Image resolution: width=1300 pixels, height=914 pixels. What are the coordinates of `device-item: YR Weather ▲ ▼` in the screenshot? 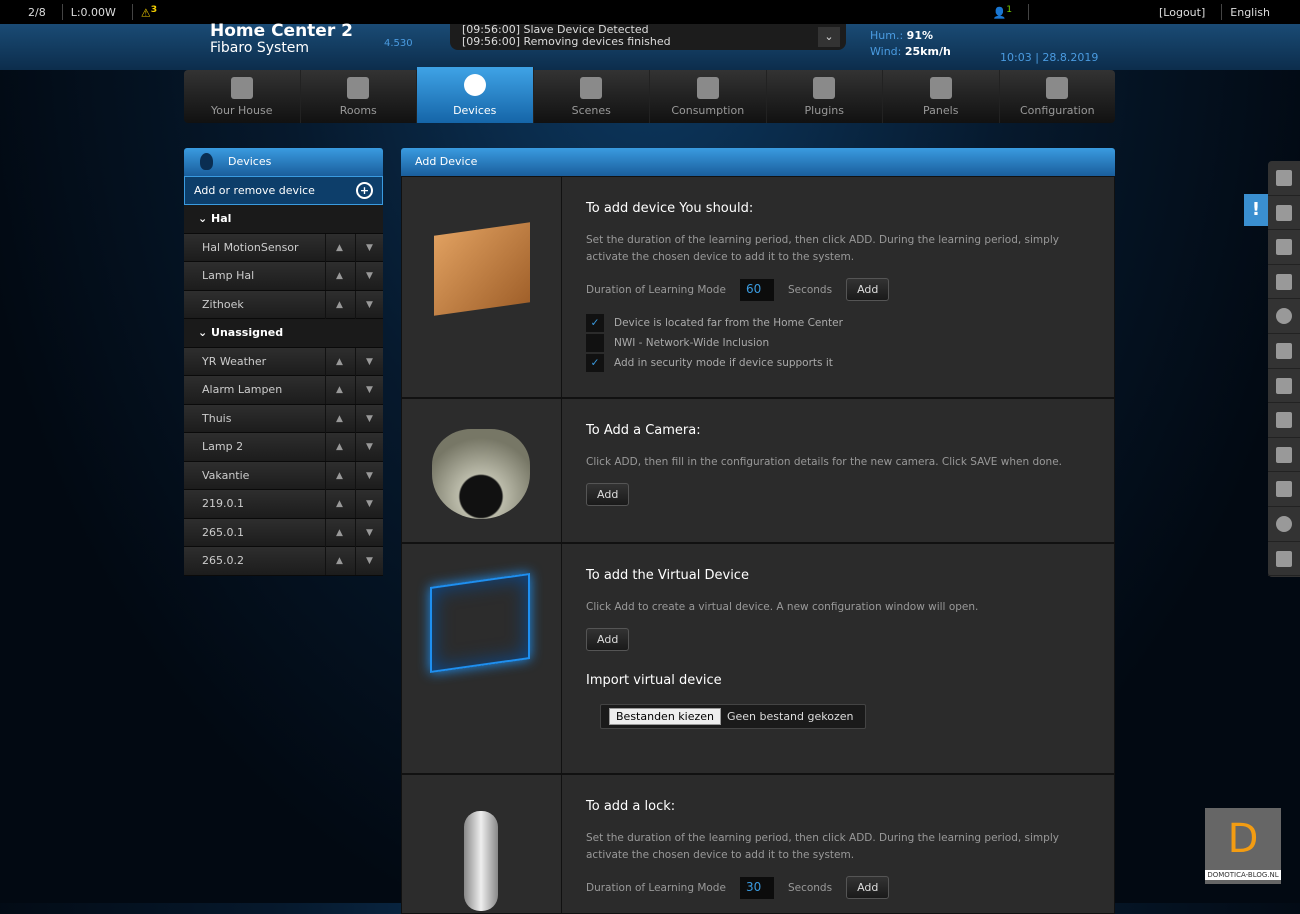 It's located at (283, 361).